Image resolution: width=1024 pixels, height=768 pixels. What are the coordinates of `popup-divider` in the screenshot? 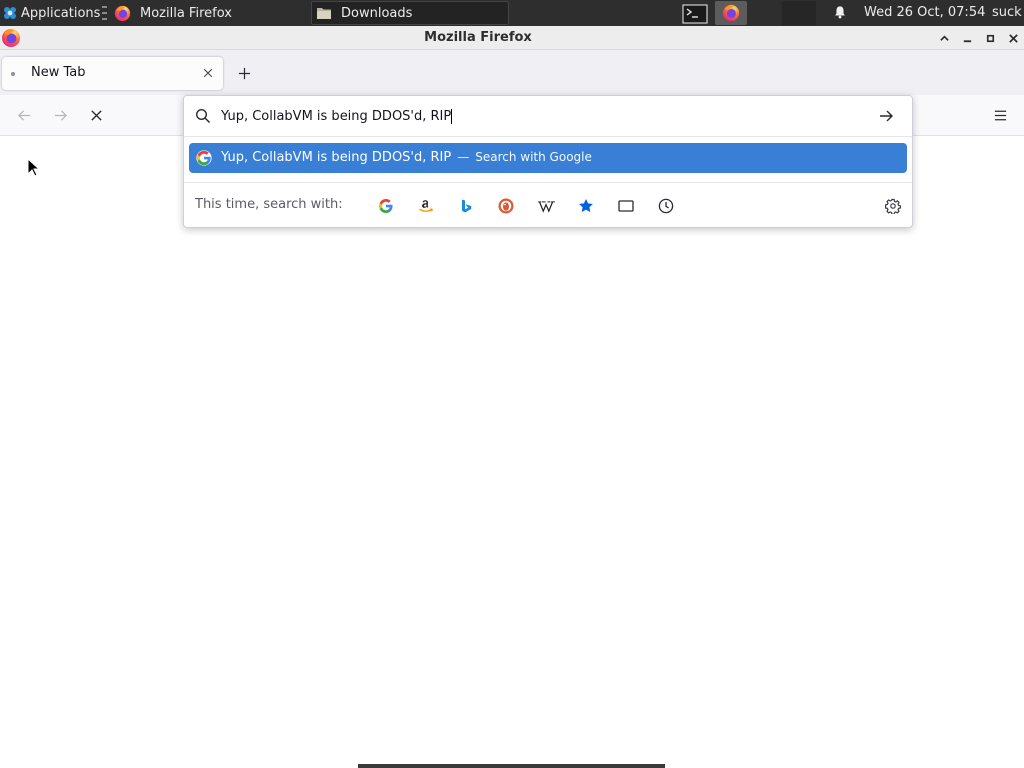 It's located at (548, 136).